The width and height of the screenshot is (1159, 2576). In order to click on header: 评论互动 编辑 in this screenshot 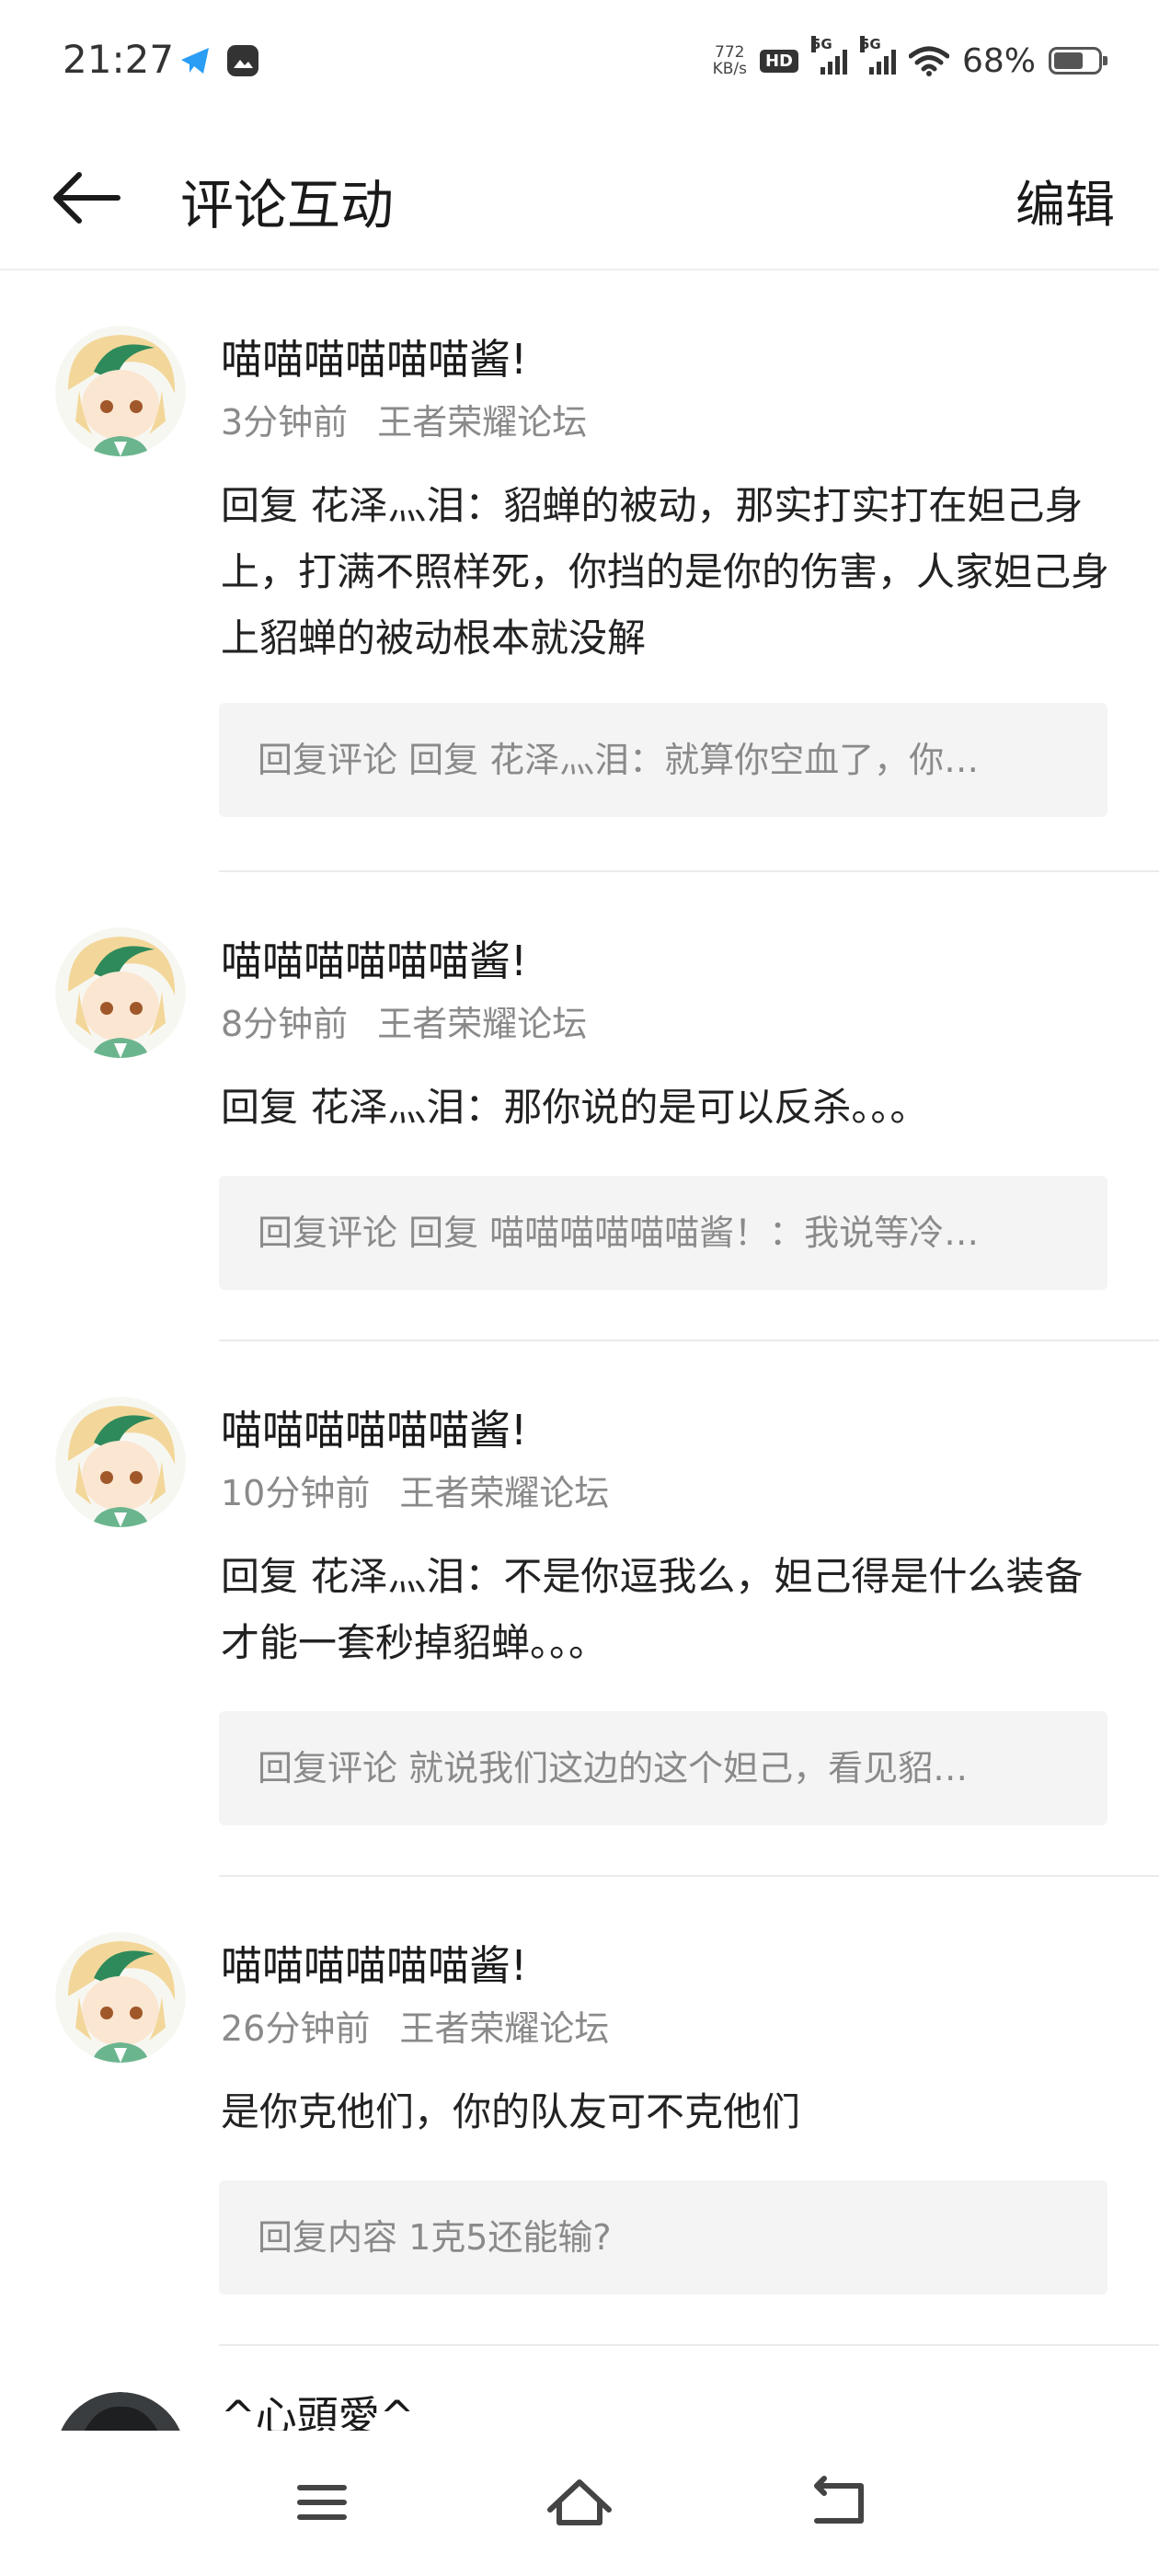, I will do `click(579, 195)`.